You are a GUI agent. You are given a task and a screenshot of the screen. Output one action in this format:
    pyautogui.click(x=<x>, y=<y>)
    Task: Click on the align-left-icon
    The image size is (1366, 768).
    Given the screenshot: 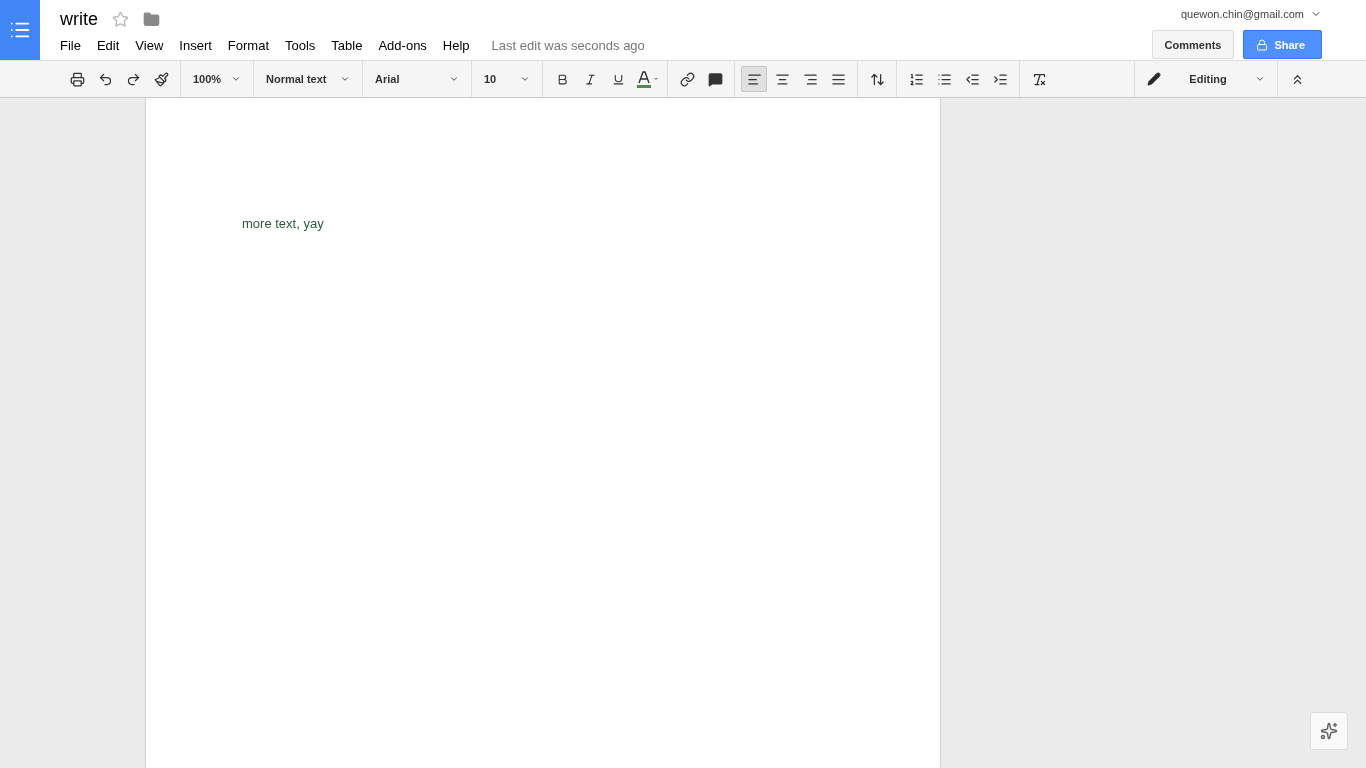 What is the action you would take?
    pyautogui.click(x=754, y=79)
    